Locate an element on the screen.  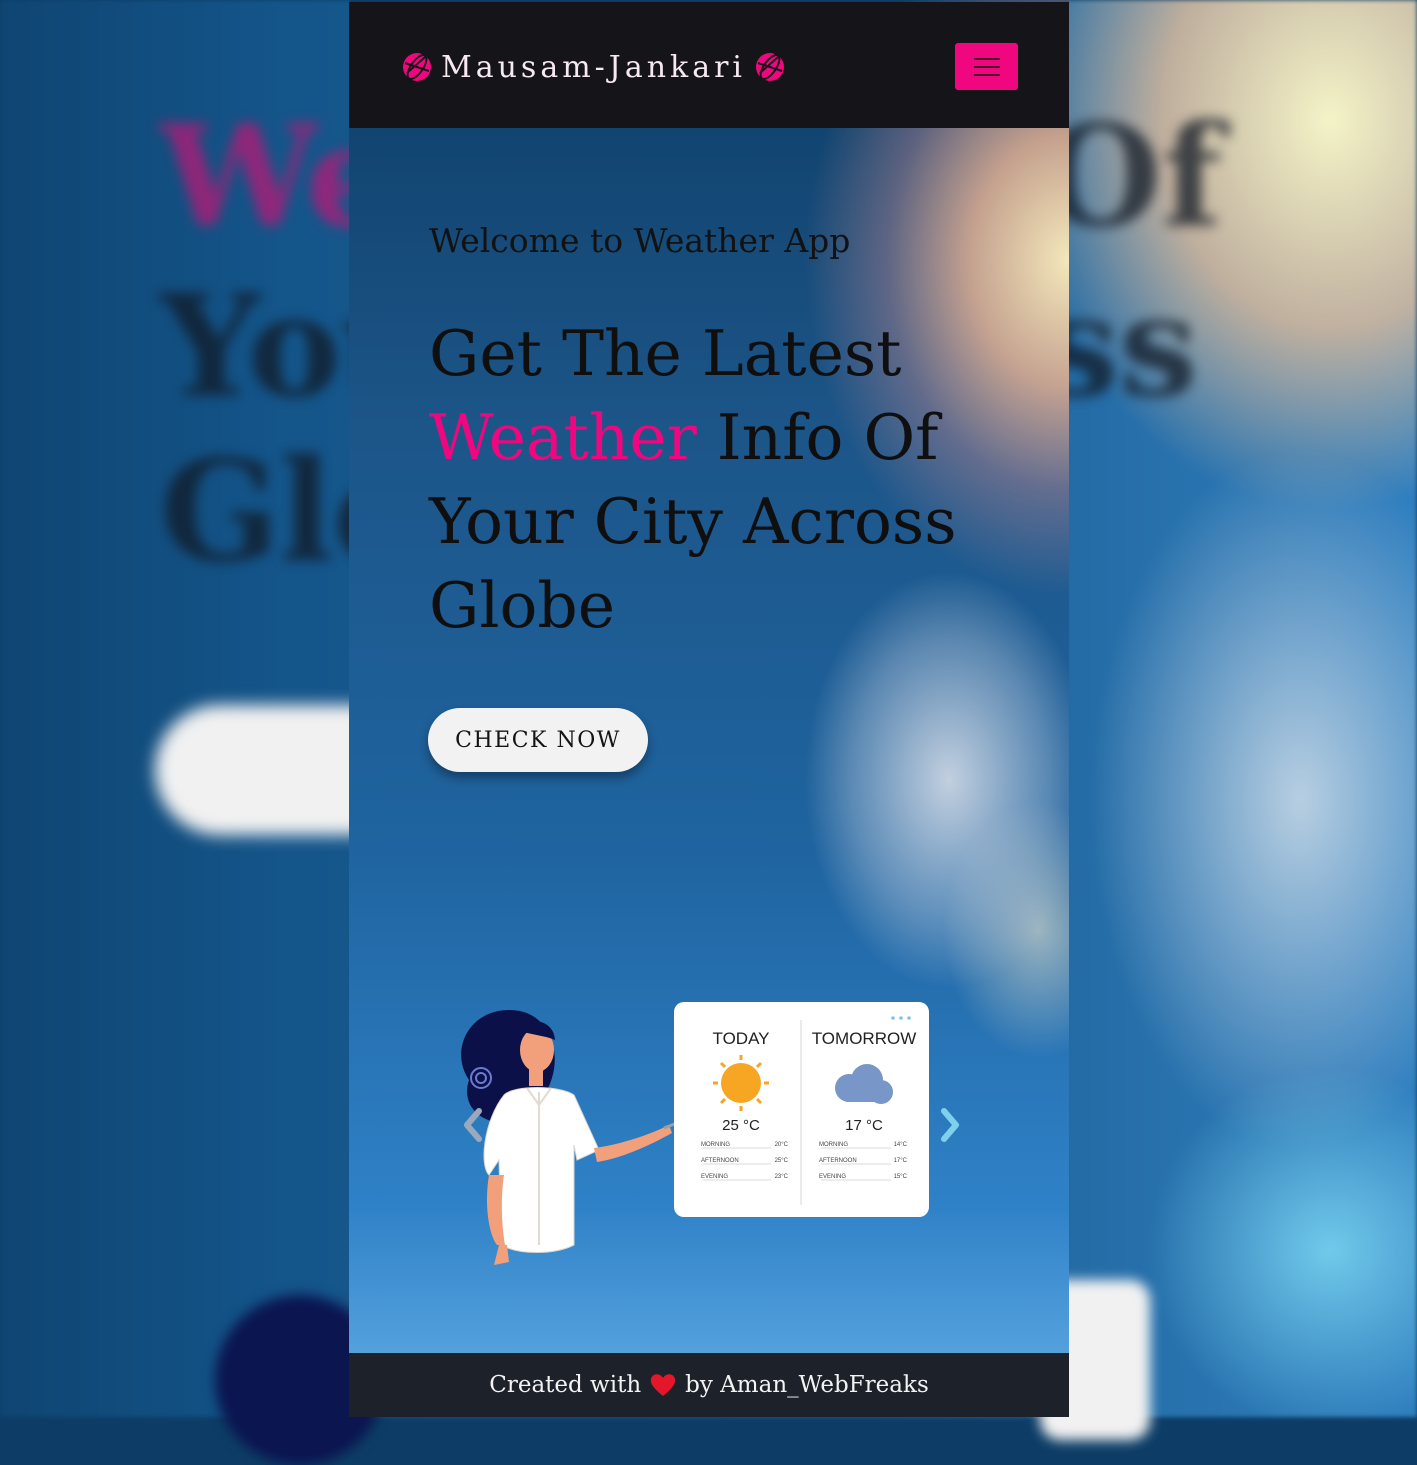
forecast-day-title: TOMORROW is located at coordinates (864, 1038).